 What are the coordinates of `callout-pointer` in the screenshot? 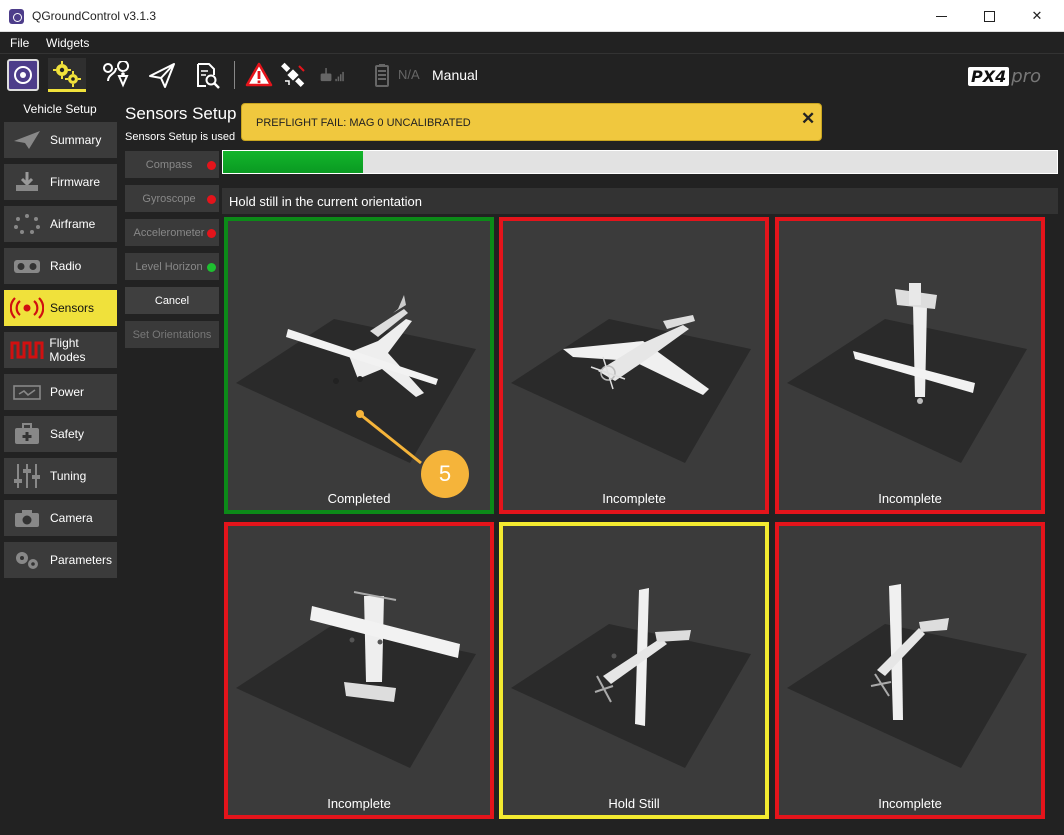 It's located at (389, 437).